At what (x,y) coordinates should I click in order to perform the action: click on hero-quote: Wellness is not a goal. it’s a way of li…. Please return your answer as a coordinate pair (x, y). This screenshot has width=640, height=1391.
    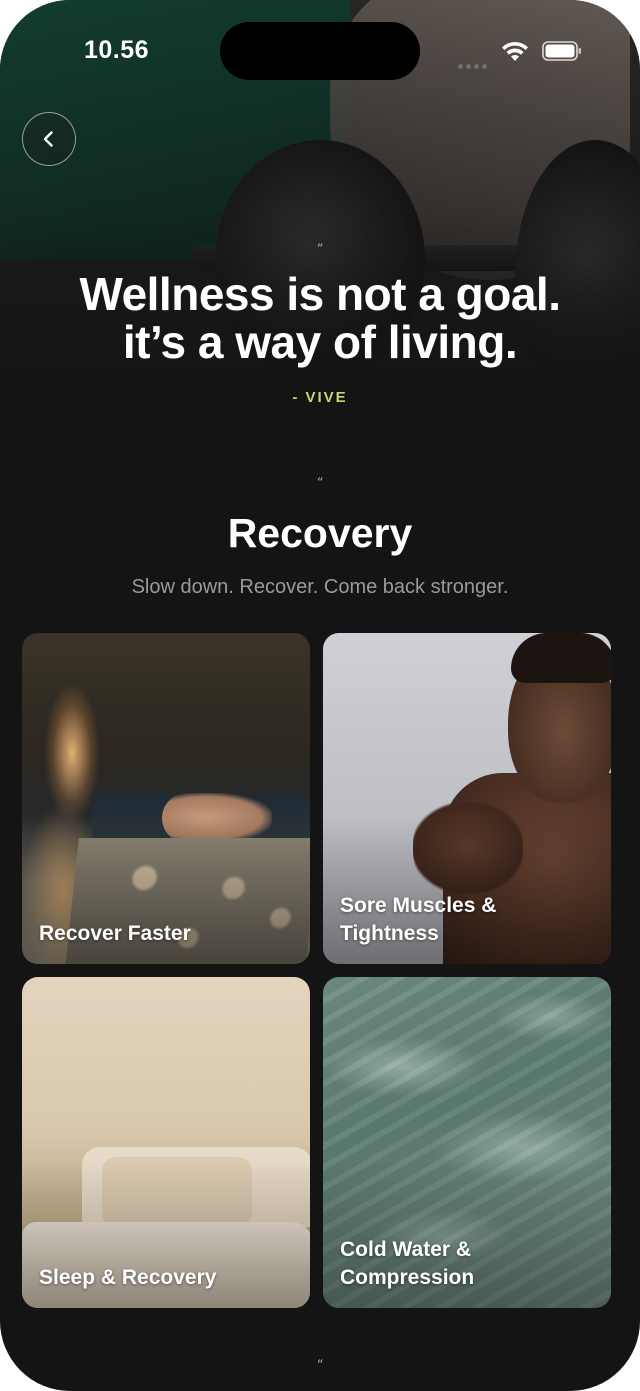
    Looking at the image, I should click on (320, 318).